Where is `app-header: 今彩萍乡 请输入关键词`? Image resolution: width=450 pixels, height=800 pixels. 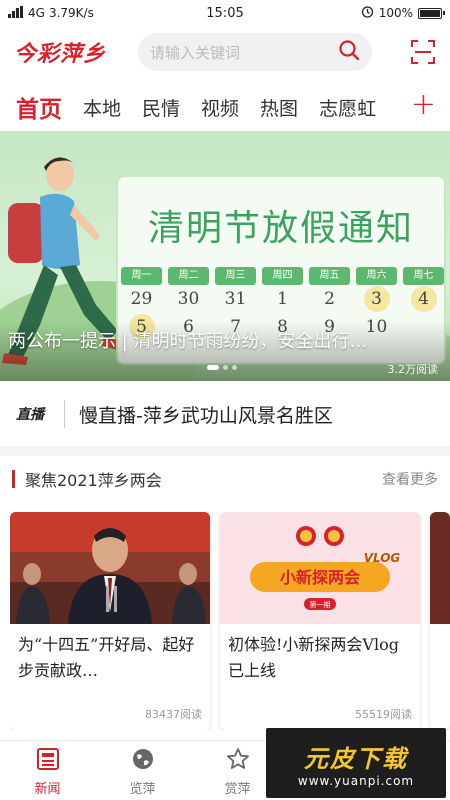
app-header: 今彩萍乡 请输入关键词 is located at coordinates (225, 52).